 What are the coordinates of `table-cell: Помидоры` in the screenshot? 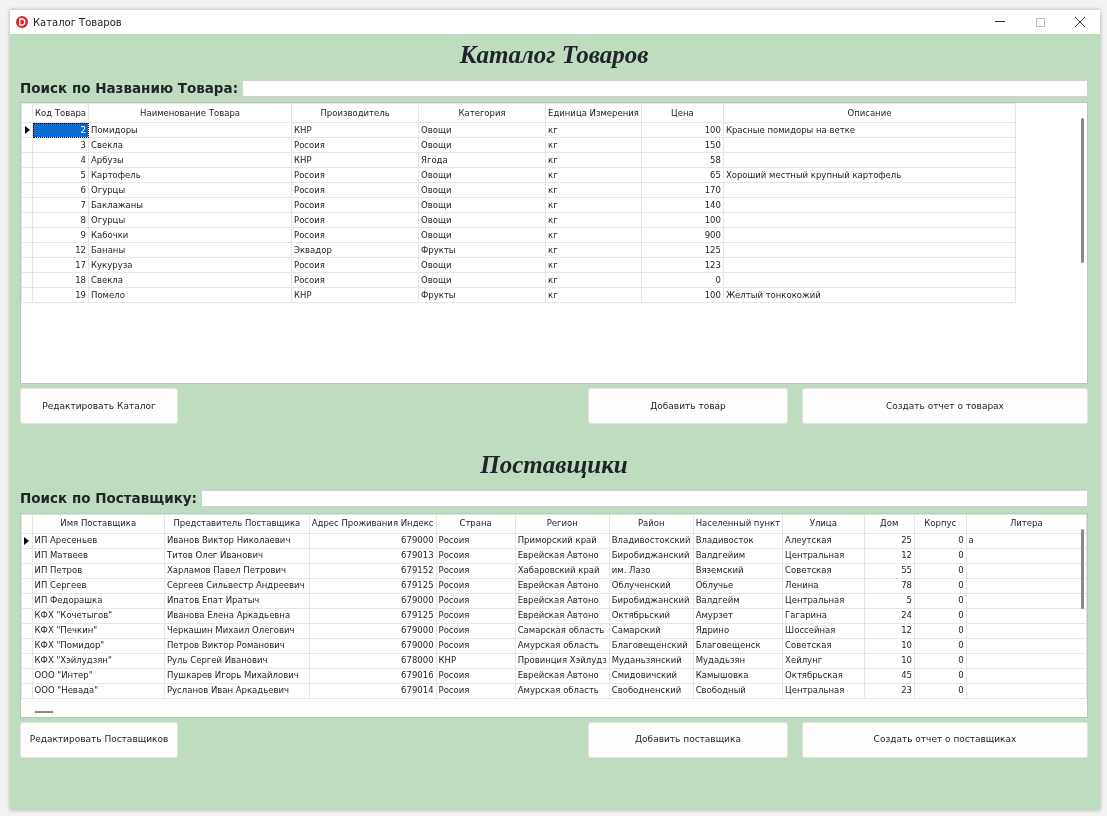 It's located at (190, 130).